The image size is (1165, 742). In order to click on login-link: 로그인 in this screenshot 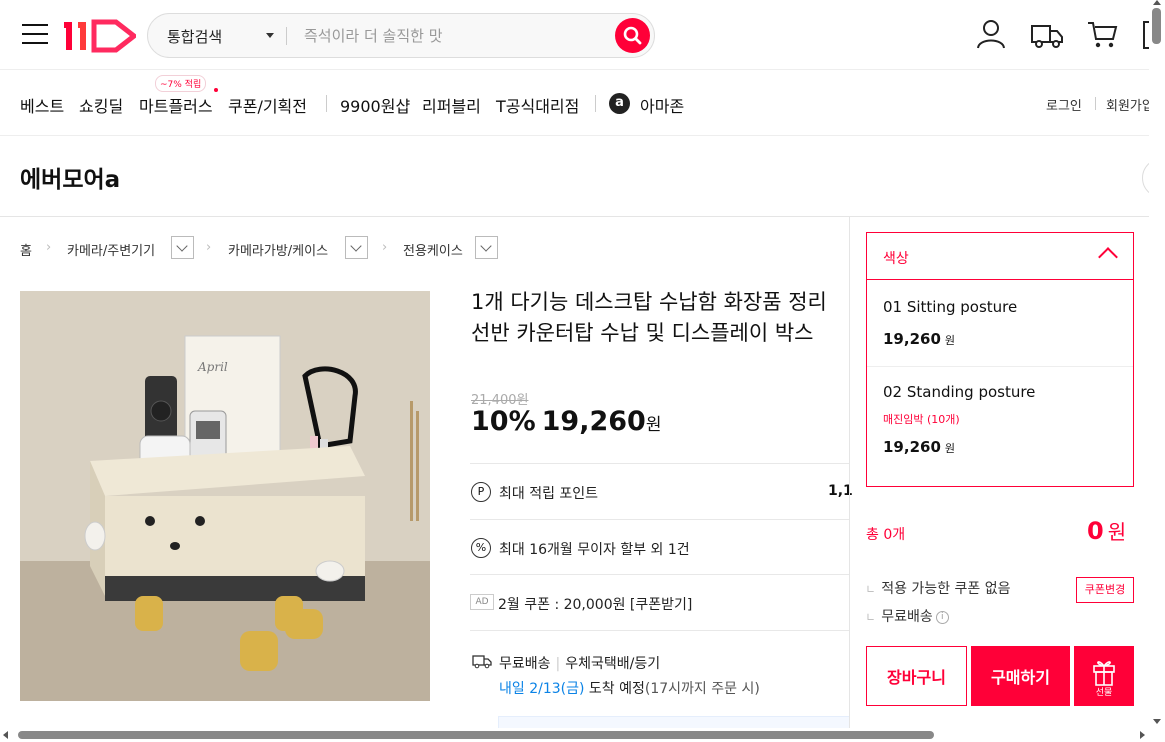, I will do `click(1064, 104)`.